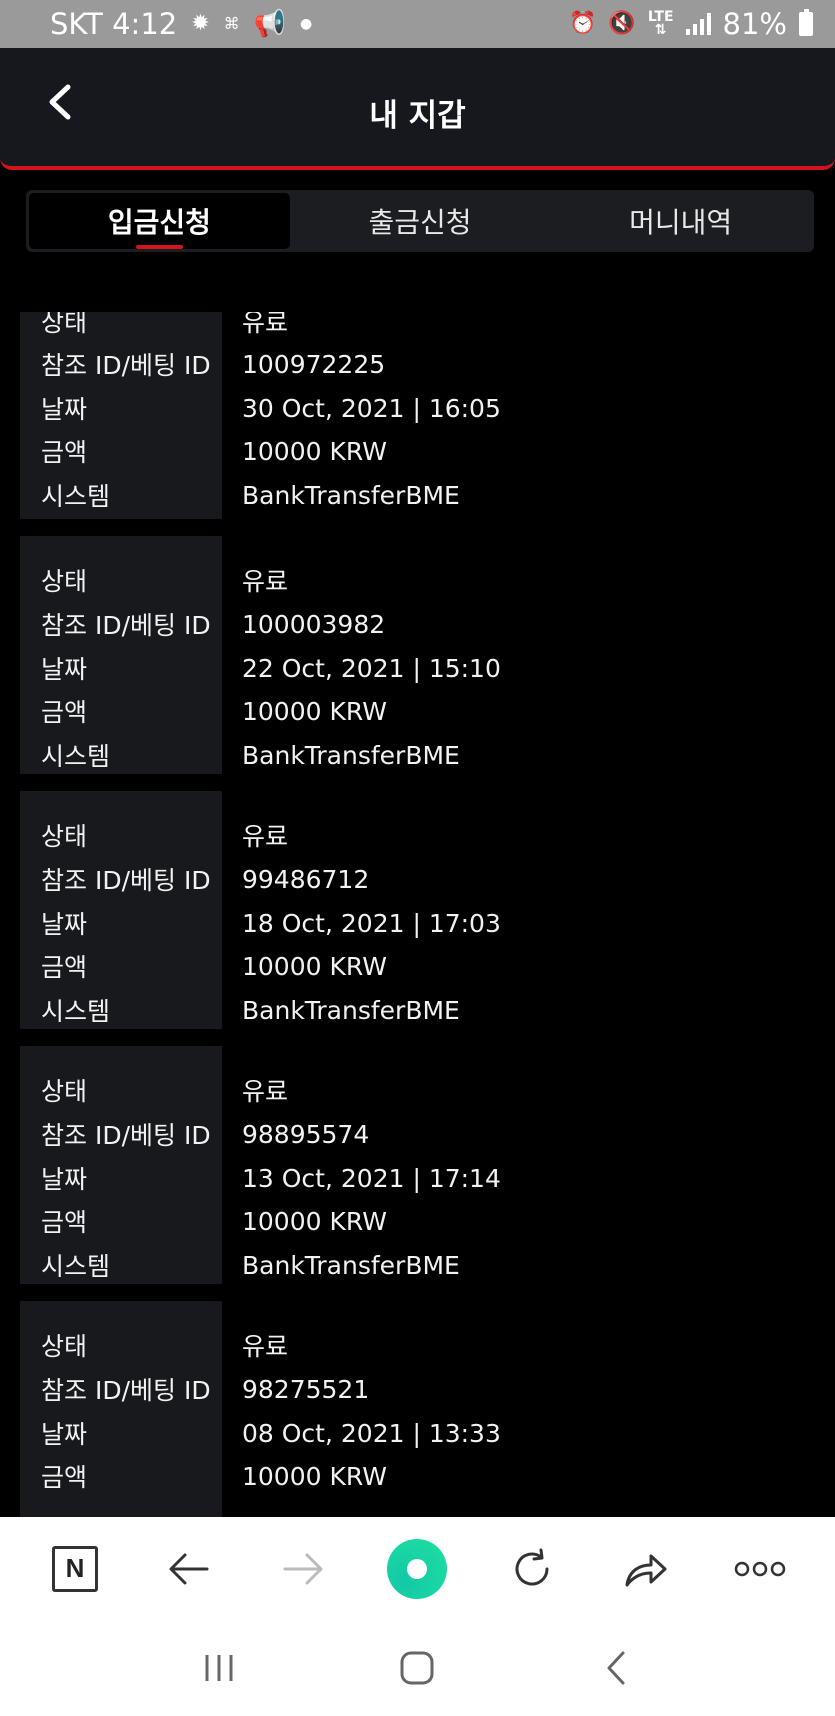 The height and width of the screenshot is (1716, 835). What do you see at coordinates (270, 24) in the screenshot?
I see `megaphone-icon: 📢` at bounding box center [270, 24].